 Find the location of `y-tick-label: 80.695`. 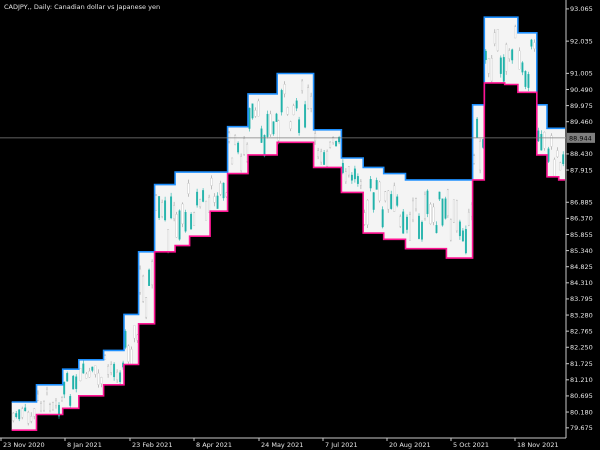

y-tick-label: 80.695 is located at coordinates (581, 396).